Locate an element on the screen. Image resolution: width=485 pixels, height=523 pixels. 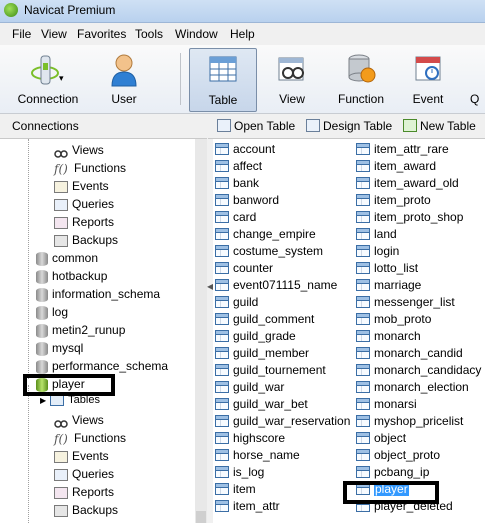
collapse-arrow-icon: ◀ is located at coordinates (210, 289).